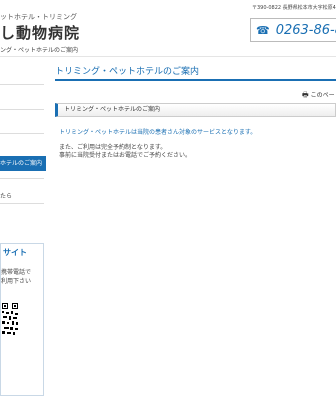 This screenshot has width=336, height=396. Describe the element at coordinates (10, 319) in the screenshot. I see `qr-code-icon` at that location.